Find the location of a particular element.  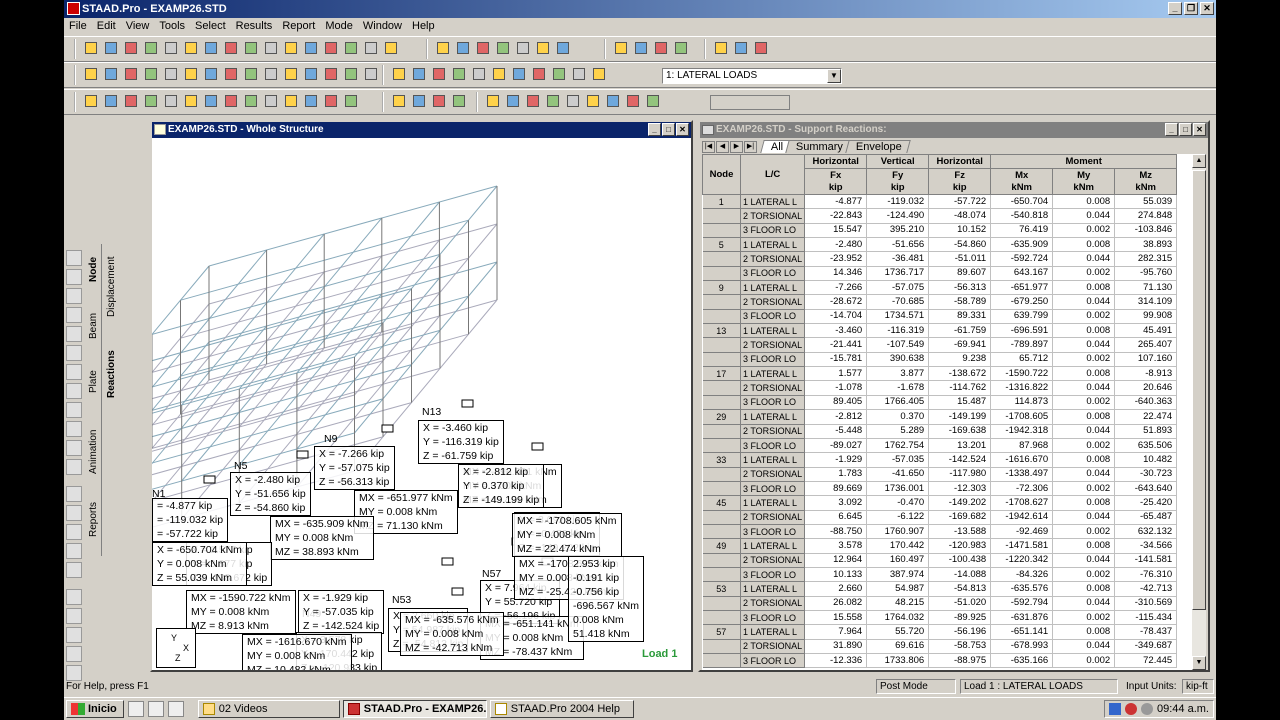

restore-button: ❐ is located at coordinates (1191, 8).